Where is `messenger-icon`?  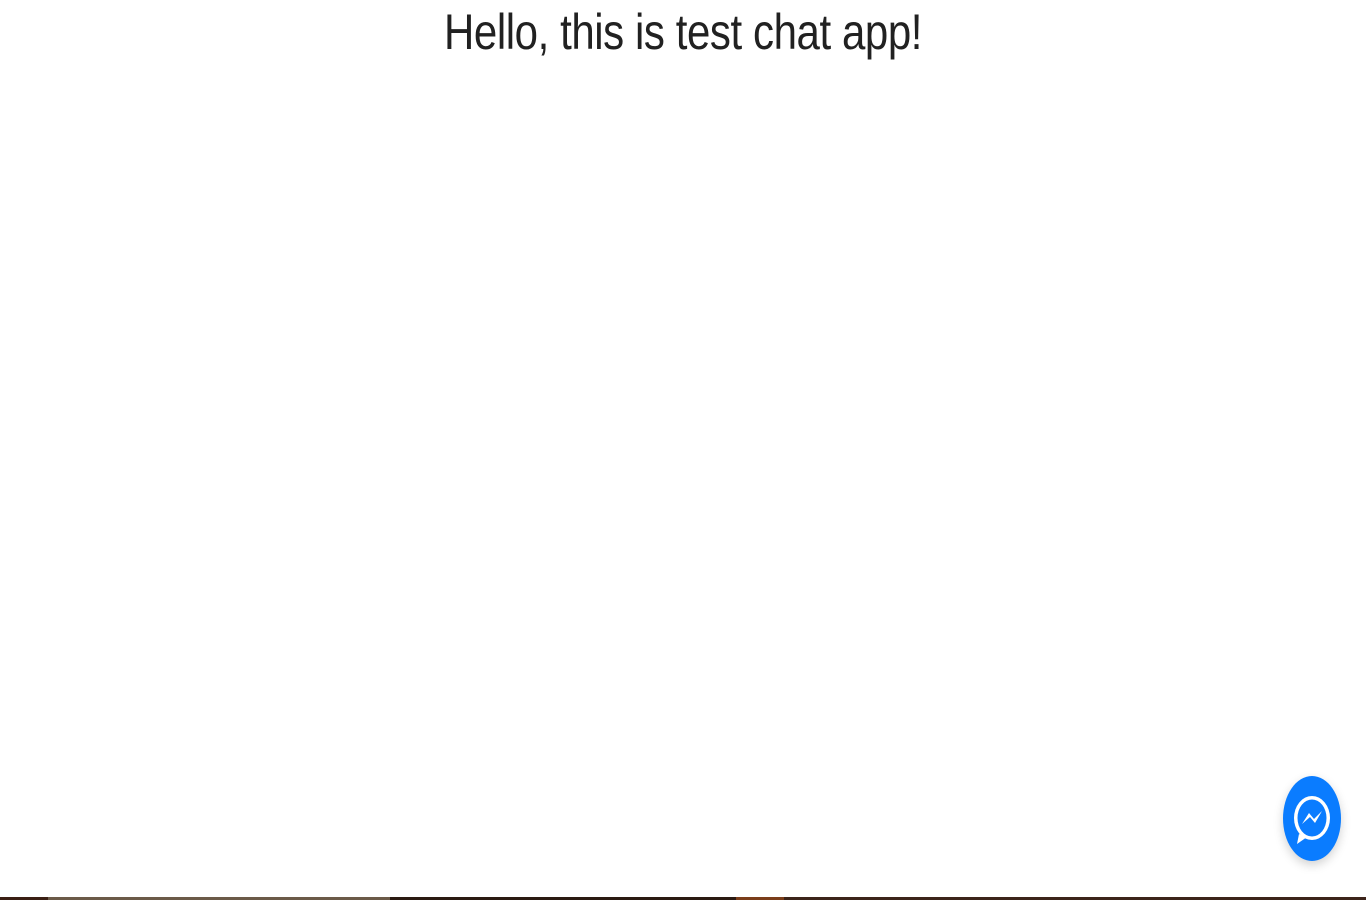
messenger-icon is located at coordinates (1312, 819).